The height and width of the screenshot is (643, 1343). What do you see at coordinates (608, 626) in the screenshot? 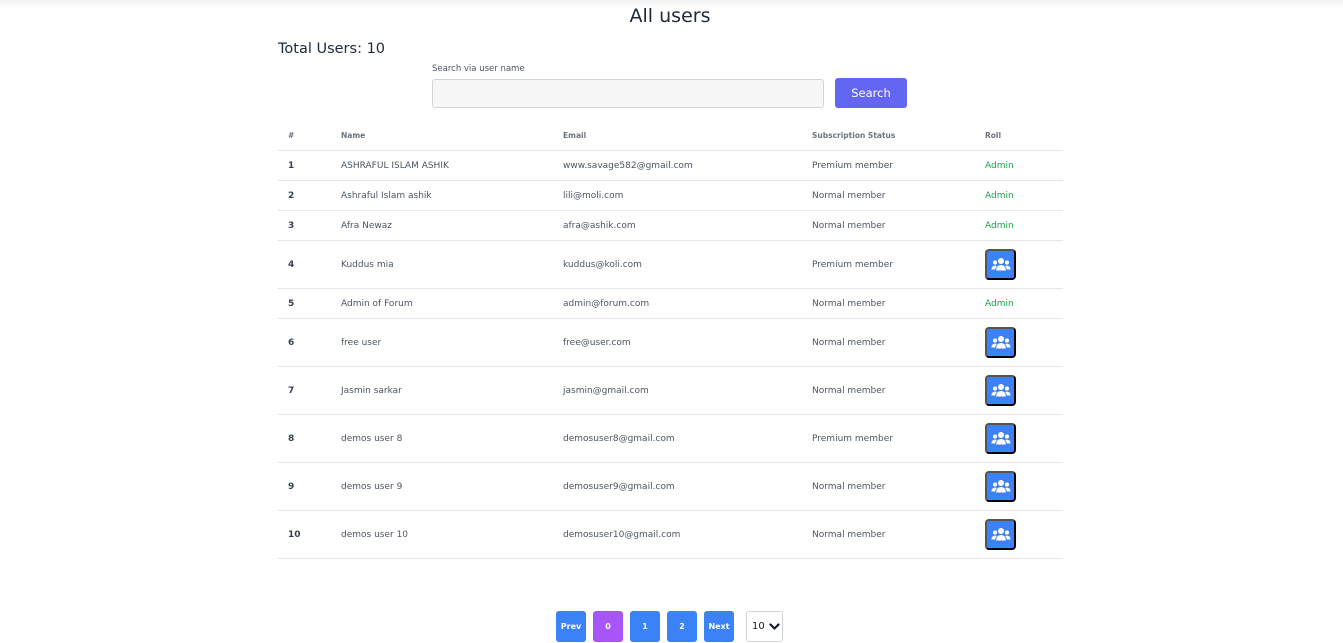
I see `page-button-0: 0` at bounding box center [608, 626].